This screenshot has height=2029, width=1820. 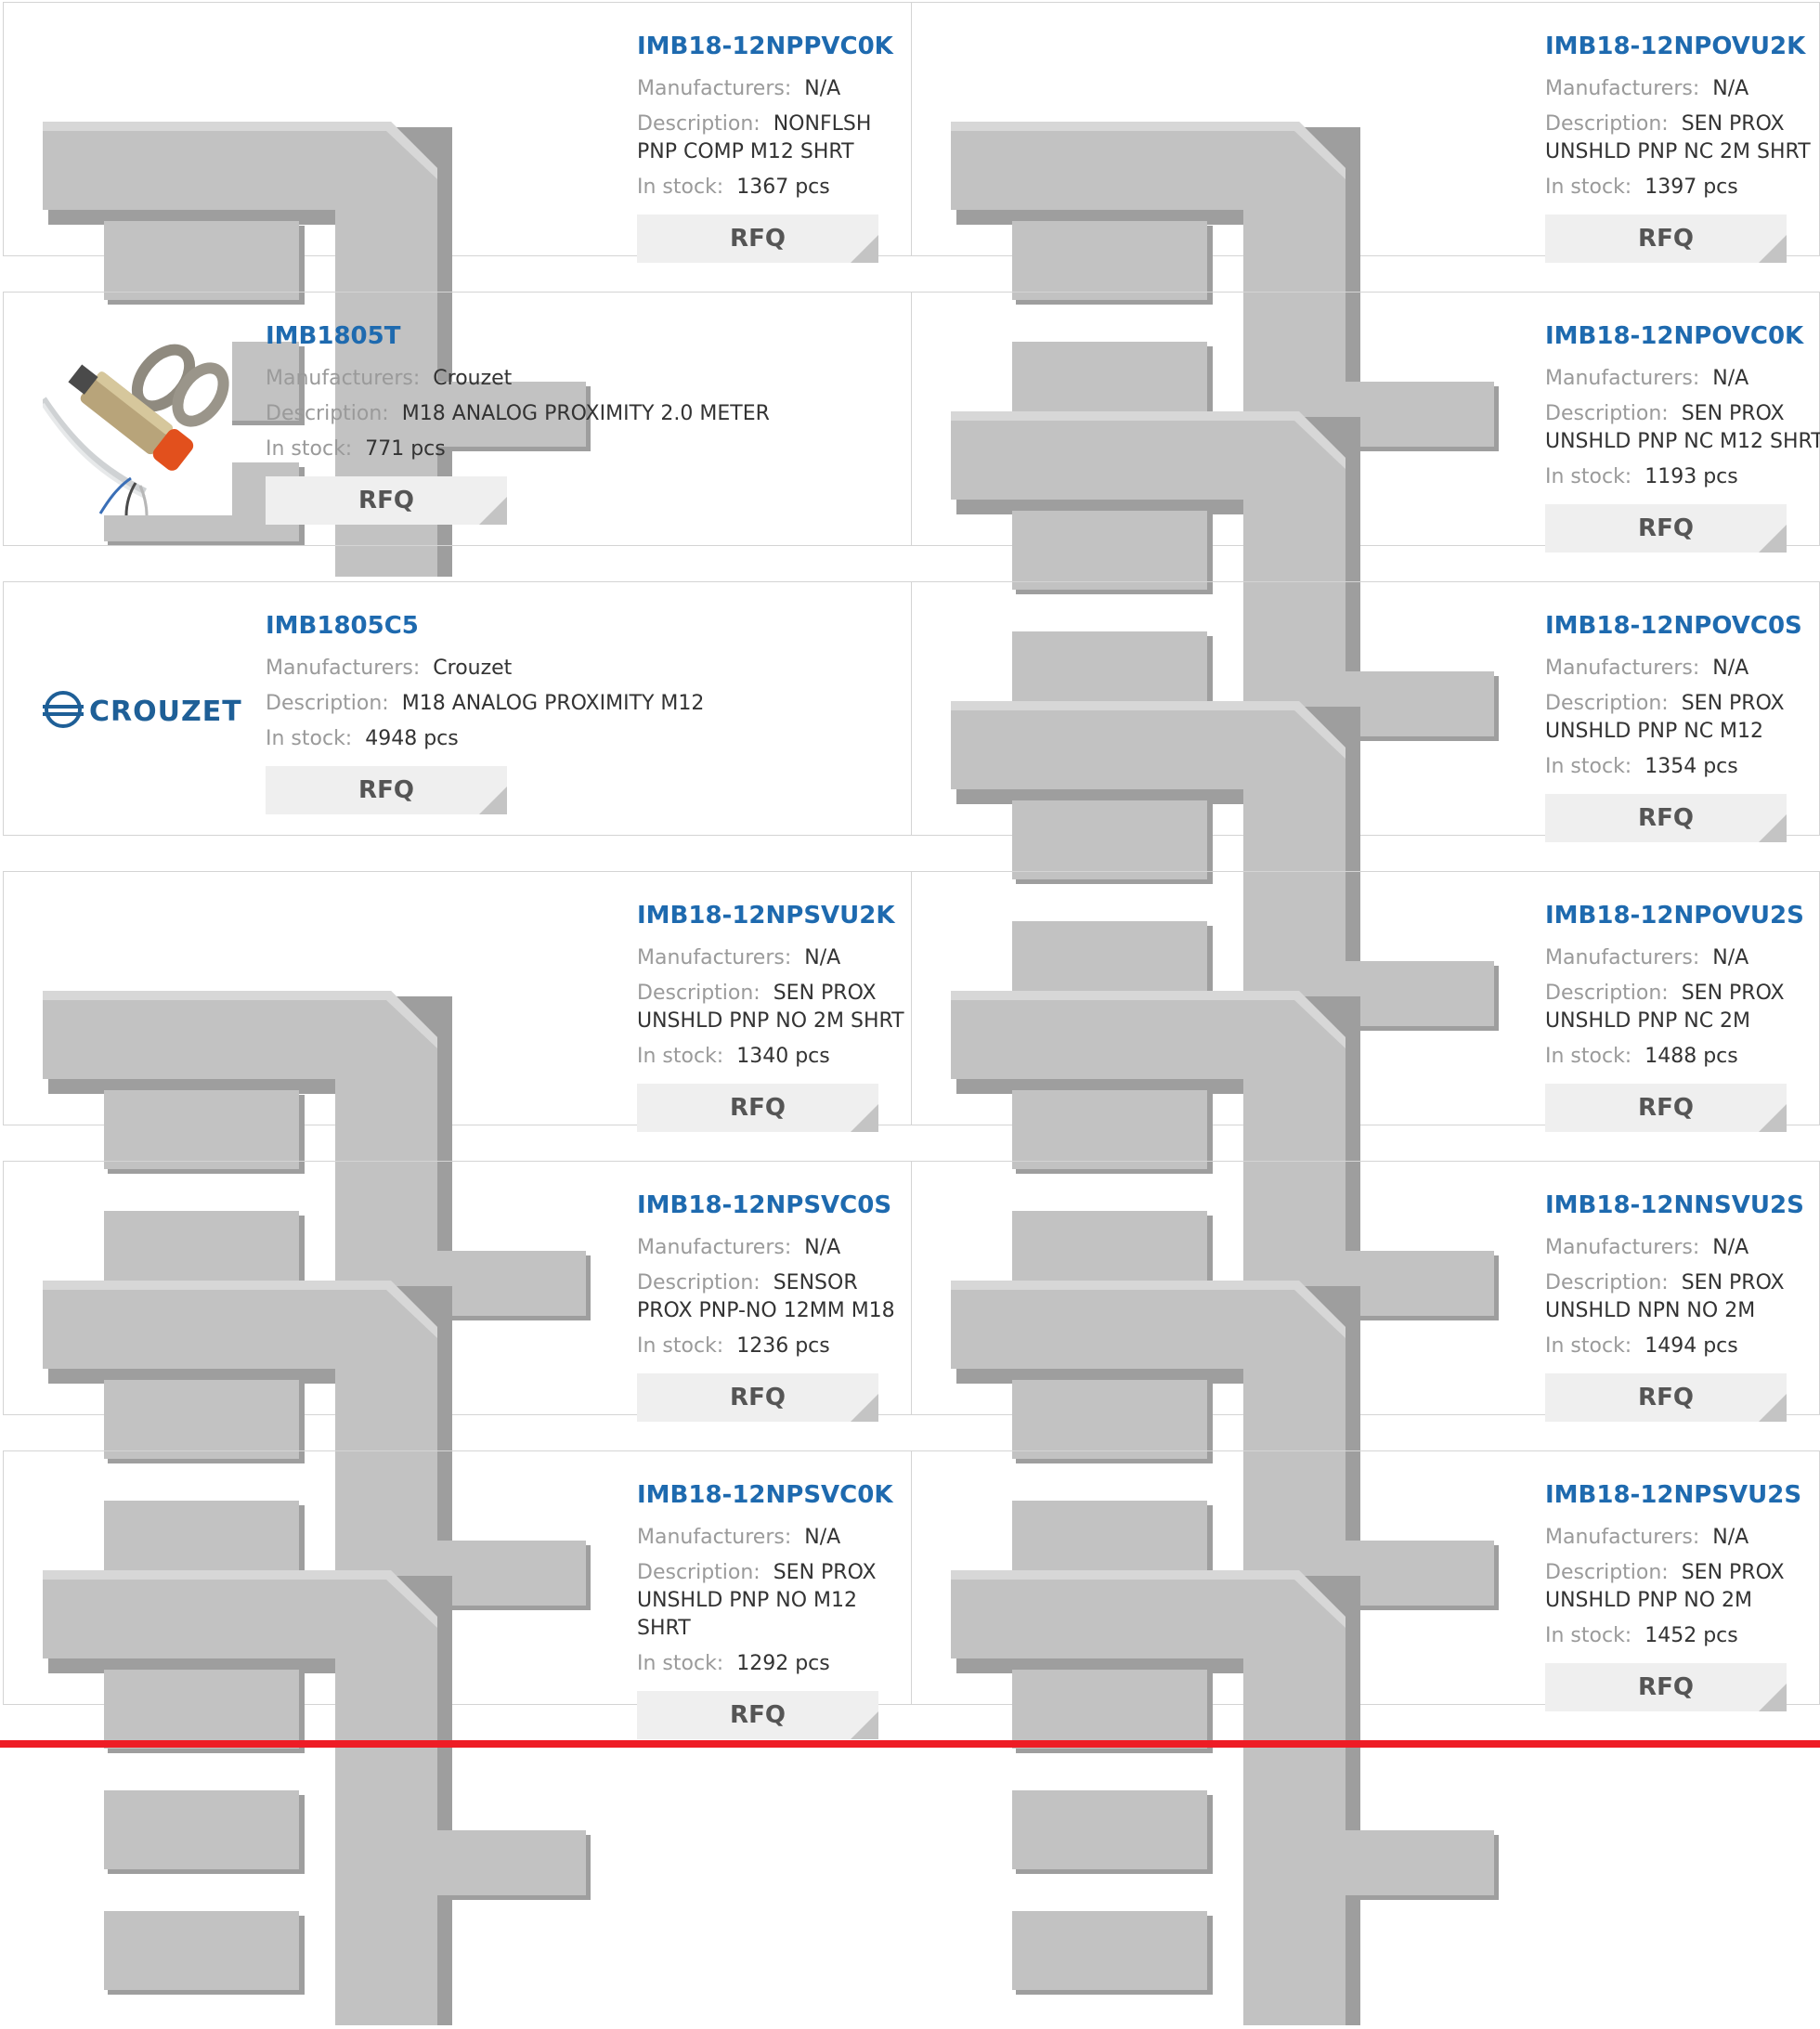 I want to click on stock-row: In stock: 1452 pcs, so click(x=1682, y=1636).